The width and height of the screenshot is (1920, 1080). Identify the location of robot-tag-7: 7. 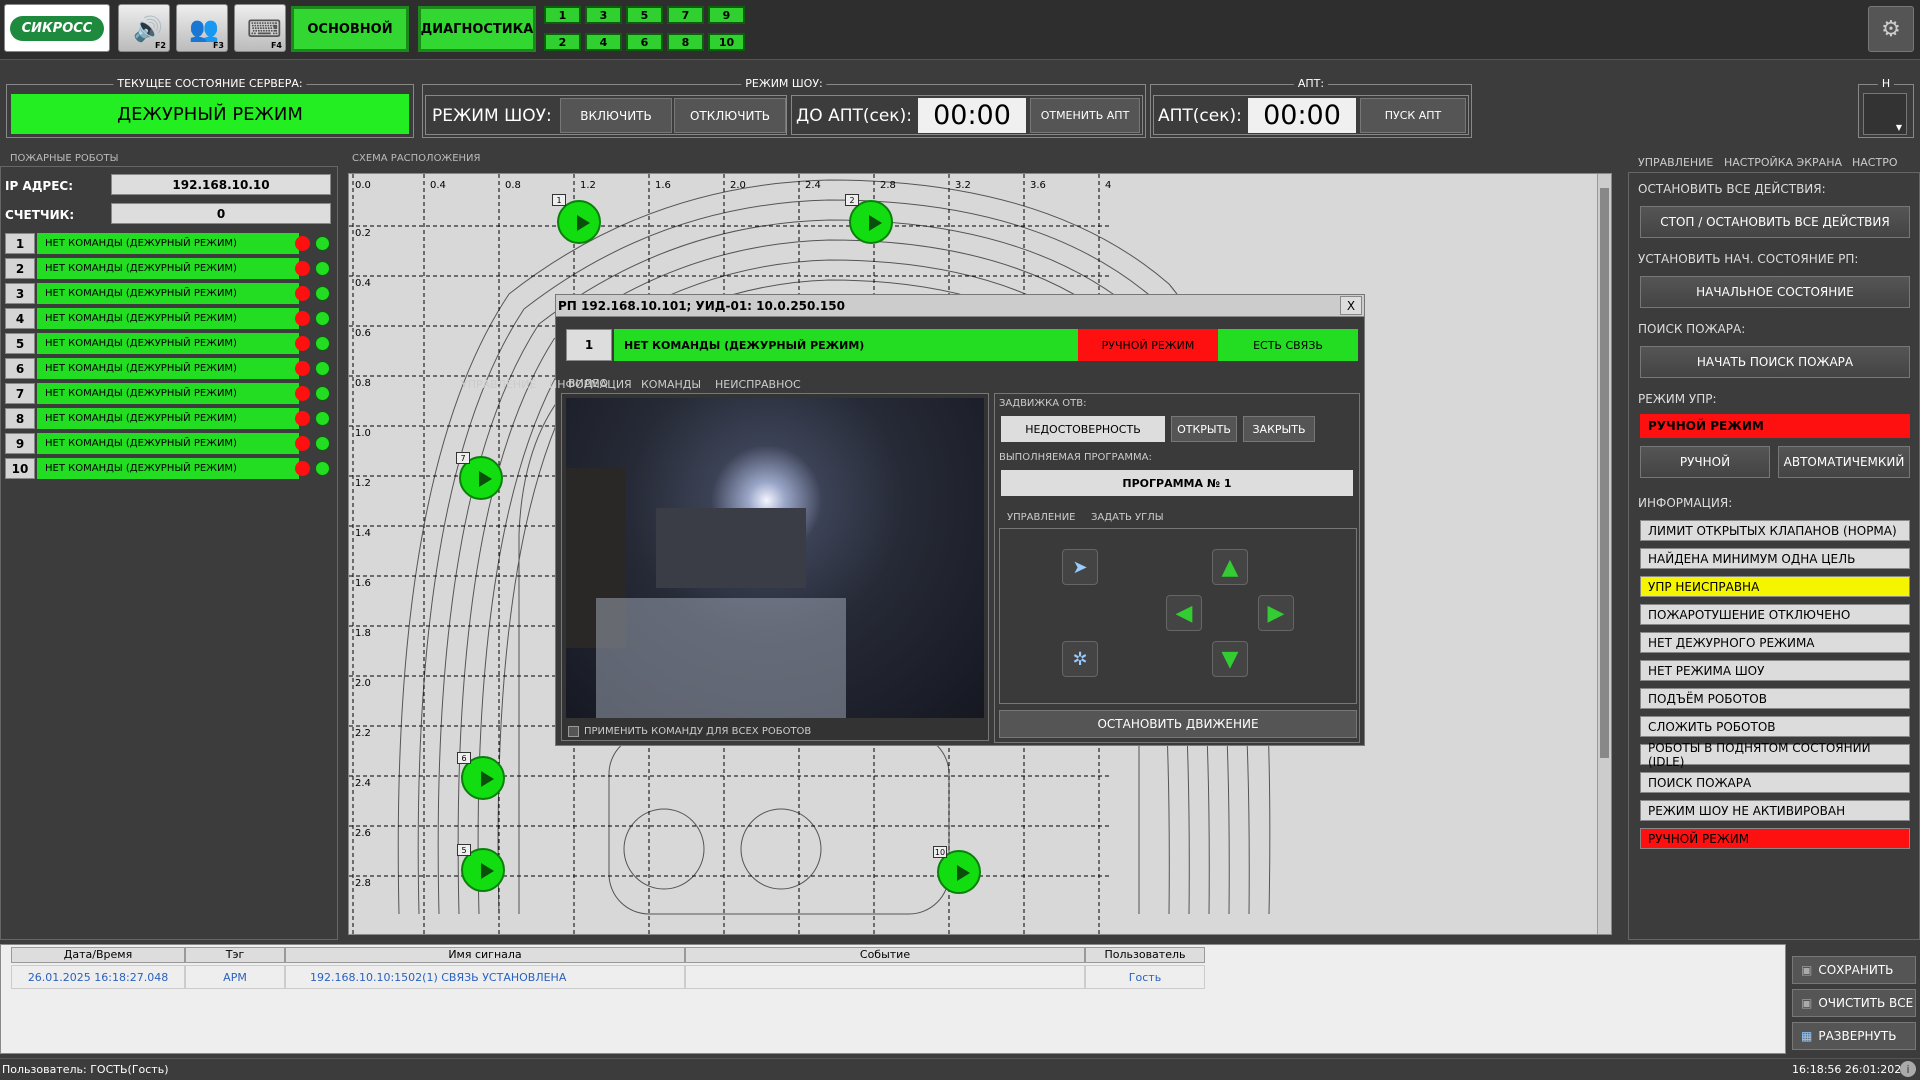
(463, 458).